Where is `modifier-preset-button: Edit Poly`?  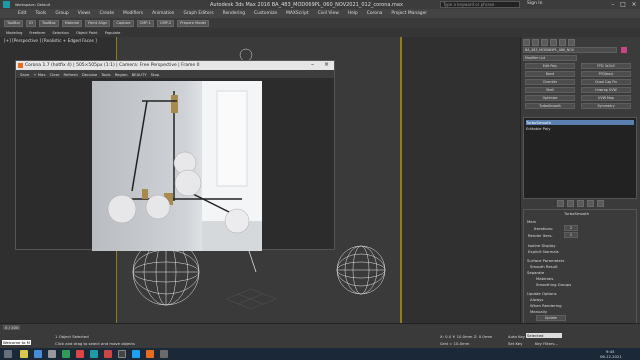 modifier-preset-button: Edit Poly is located at coordinates (550, 66).